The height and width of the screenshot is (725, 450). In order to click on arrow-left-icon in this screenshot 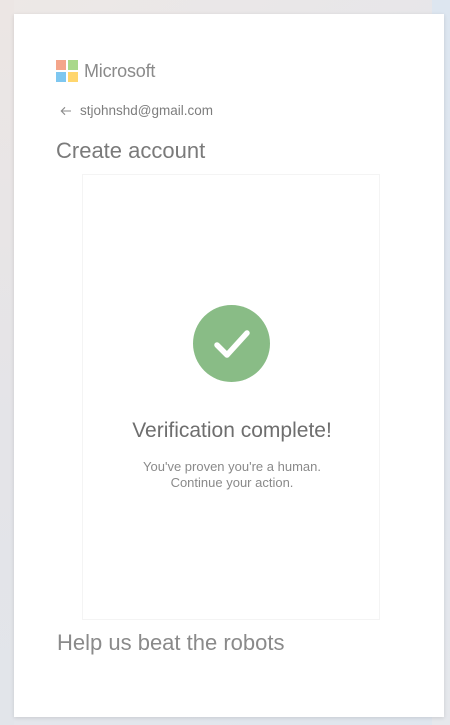, I will do `click(66, 111)`.